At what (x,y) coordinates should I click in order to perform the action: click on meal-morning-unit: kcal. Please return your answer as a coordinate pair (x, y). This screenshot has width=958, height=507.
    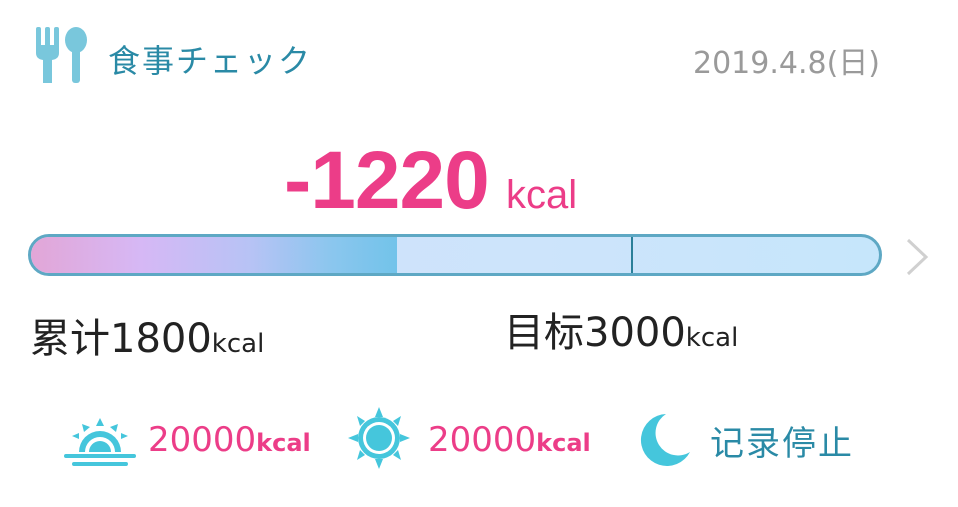
    Looking at the image, I should click on (283, 443).